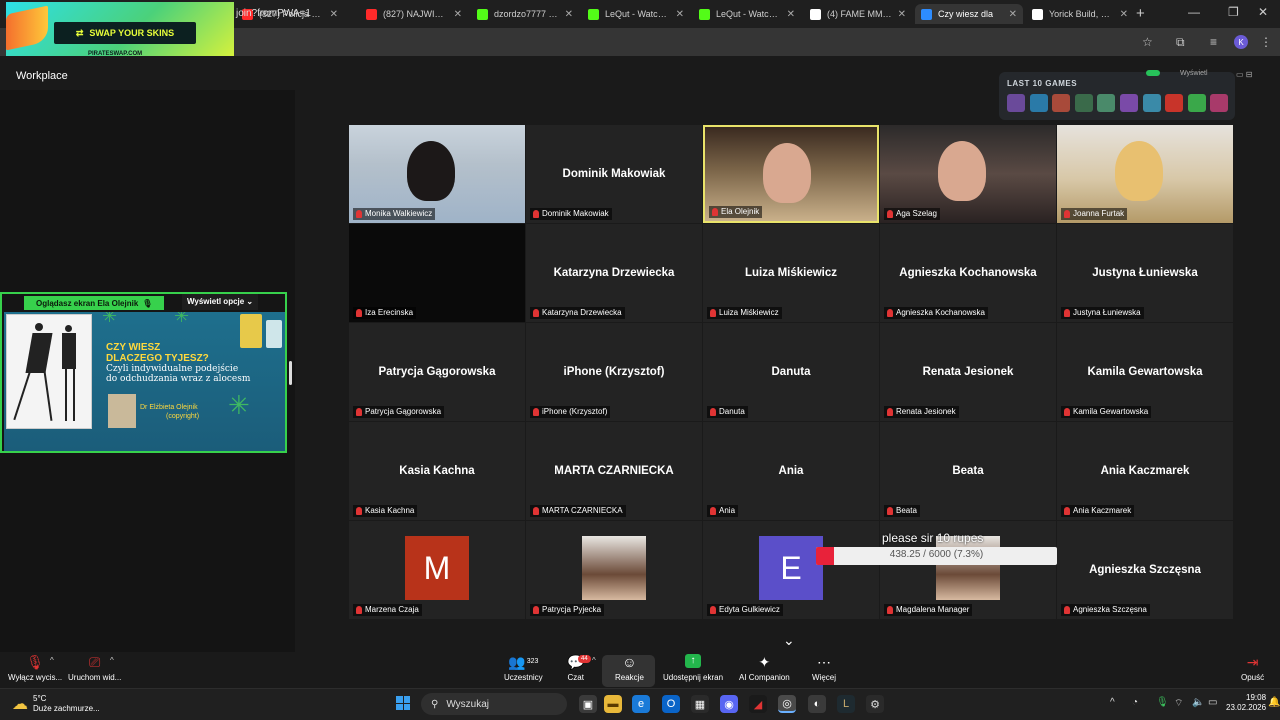 This screenshot has width=1280, height=720. Describe the element at coordinates (629, 671) in the screenshot. I see `reactions-button: ☺ Reakcje` at that location.